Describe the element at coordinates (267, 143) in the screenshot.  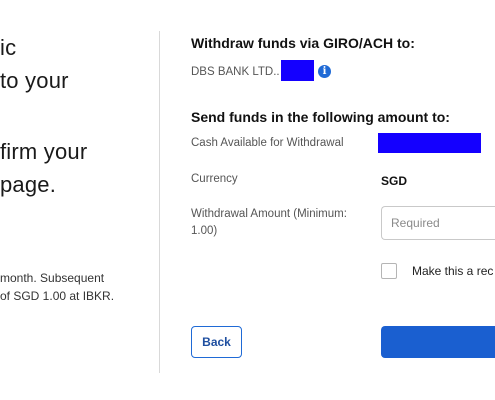
I see `cash-available-label: Cash Available for Withdrawal` at that location.